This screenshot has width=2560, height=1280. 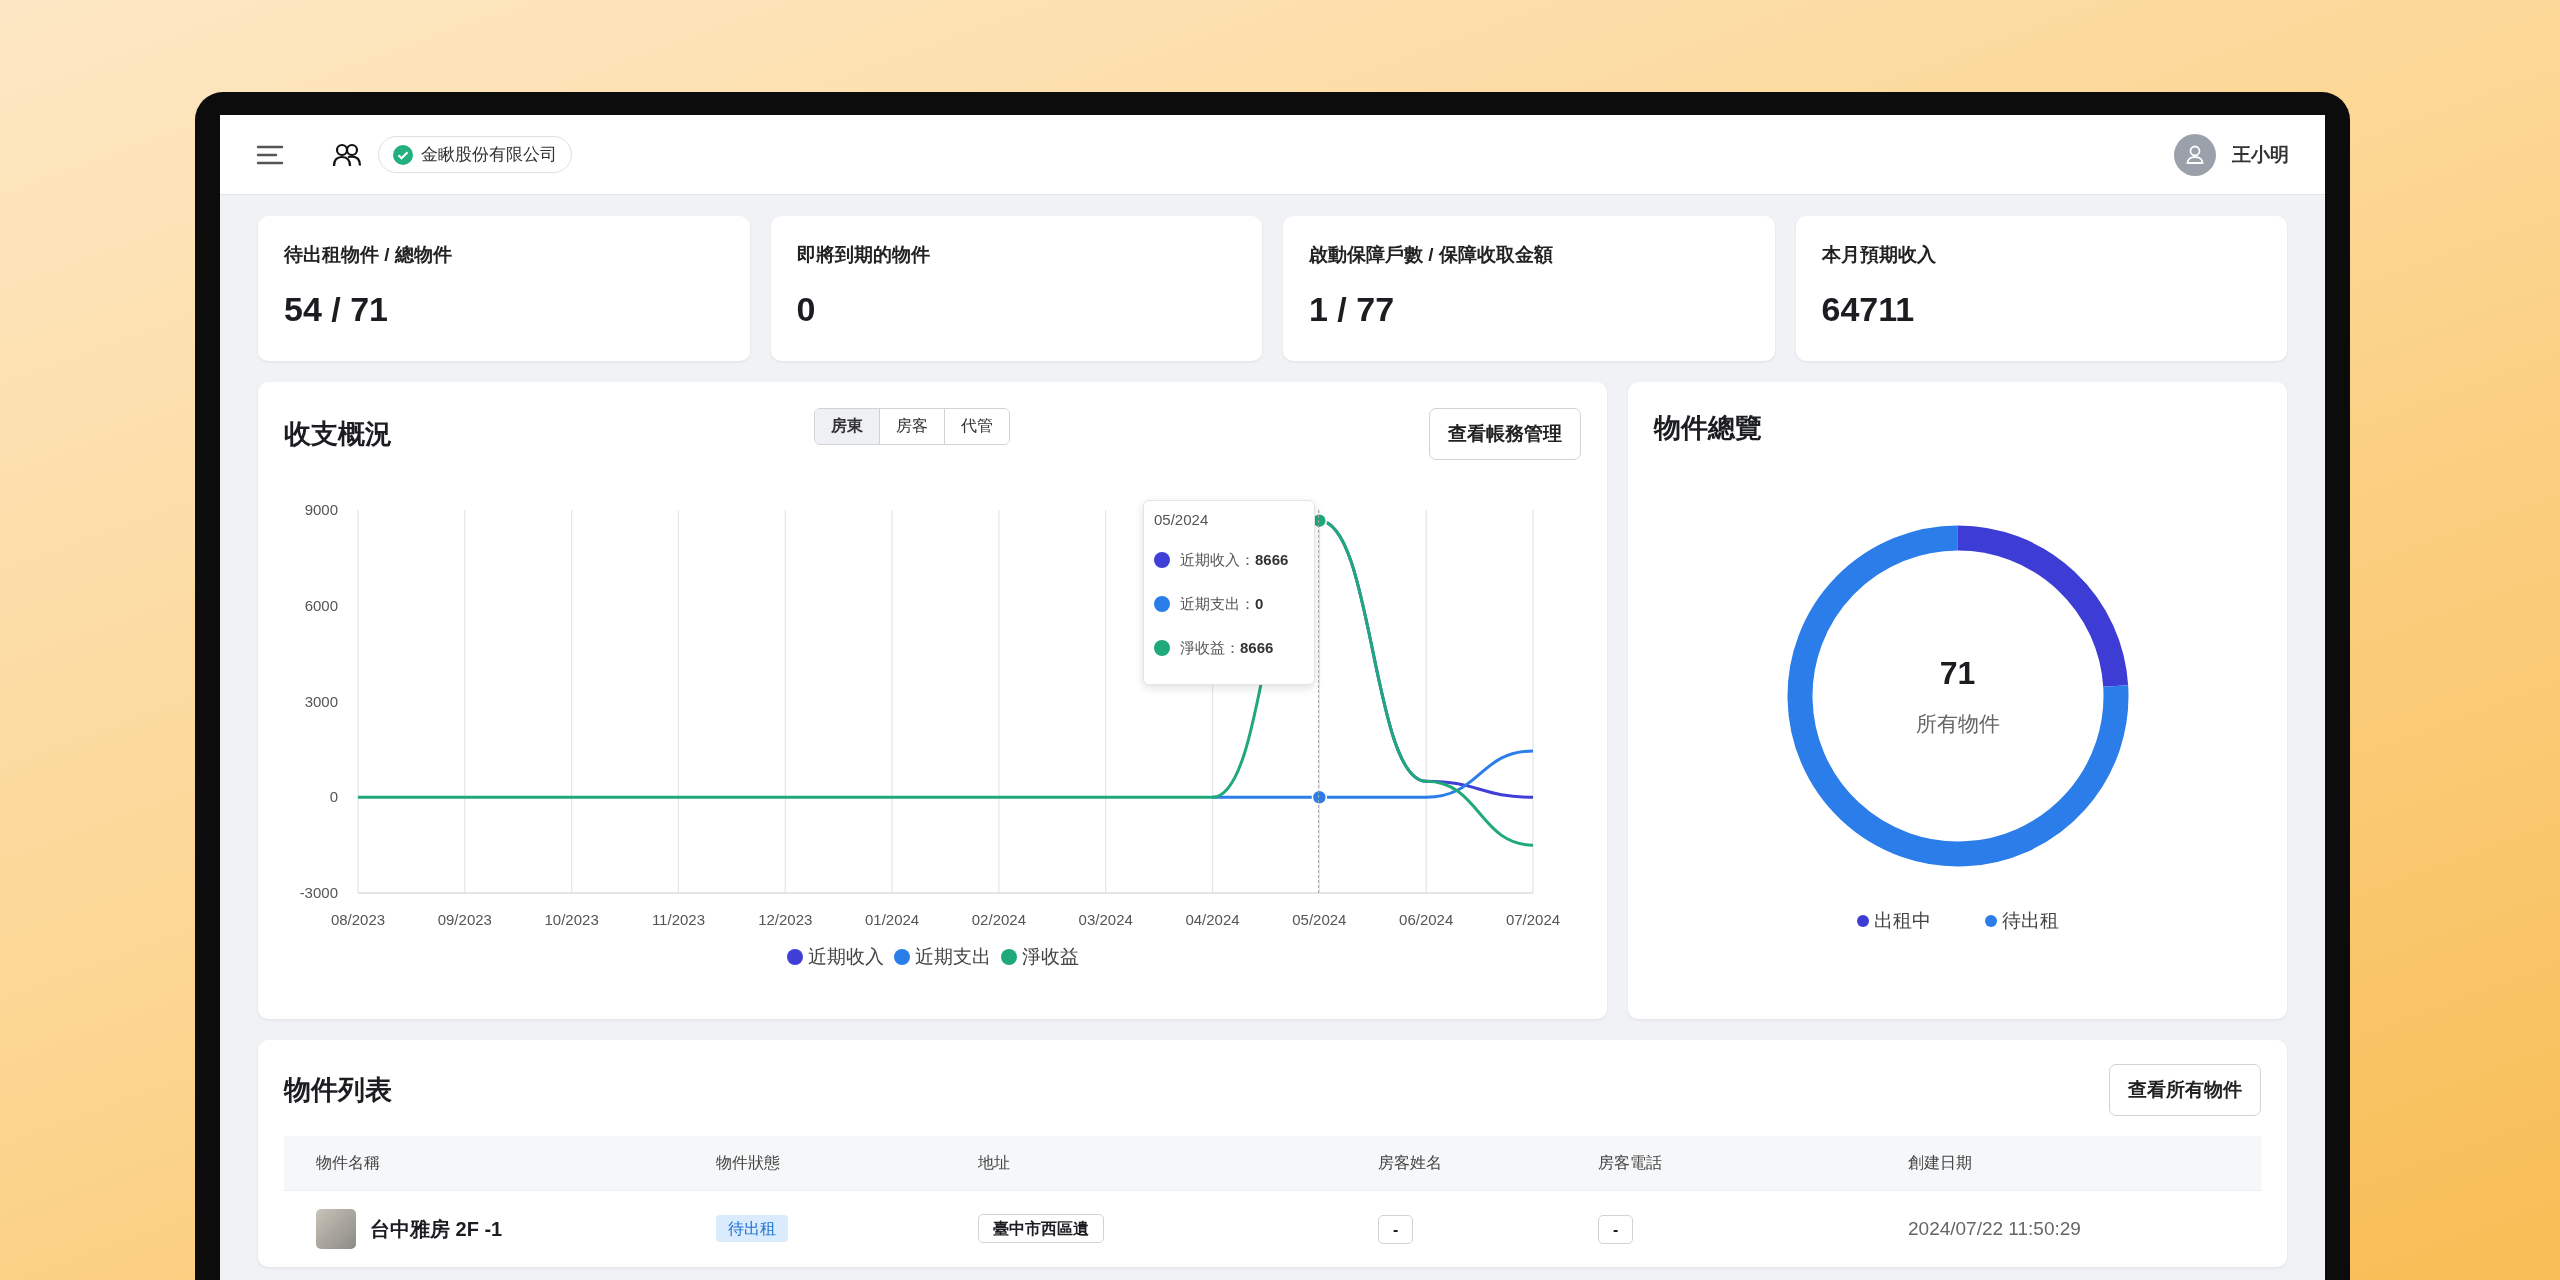 What do you see at coordinates (1902, 921) in the screenshot?
I see `legend-label: 出租中` at bounding box center [1902, 921].